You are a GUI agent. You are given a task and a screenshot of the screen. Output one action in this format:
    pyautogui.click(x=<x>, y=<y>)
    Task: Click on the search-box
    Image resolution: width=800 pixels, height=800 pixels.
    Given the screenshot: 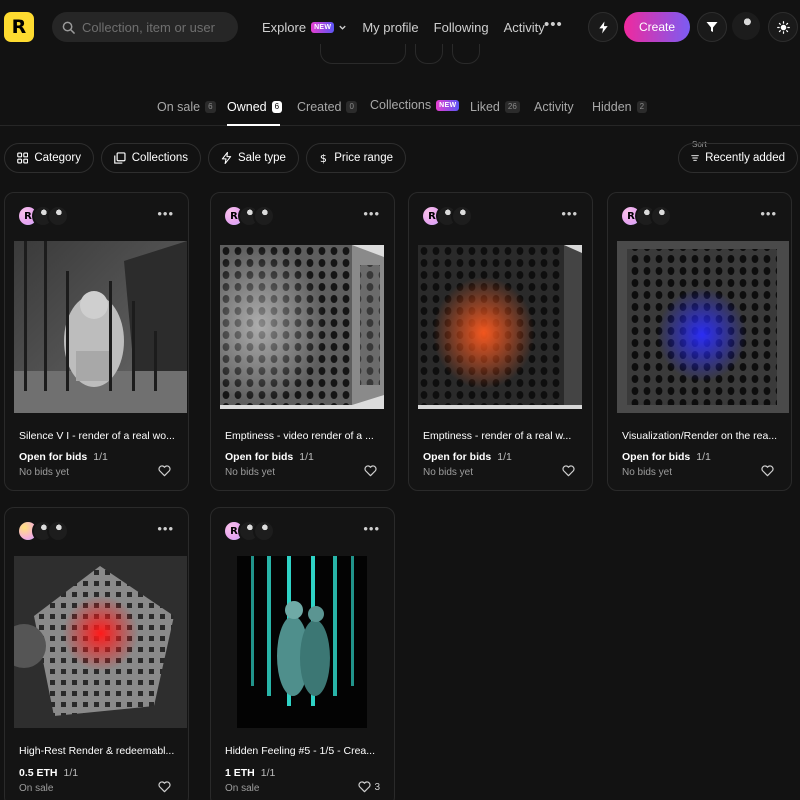 What is the action you would take?
    pyautogui.click(x=145, y=27)
    